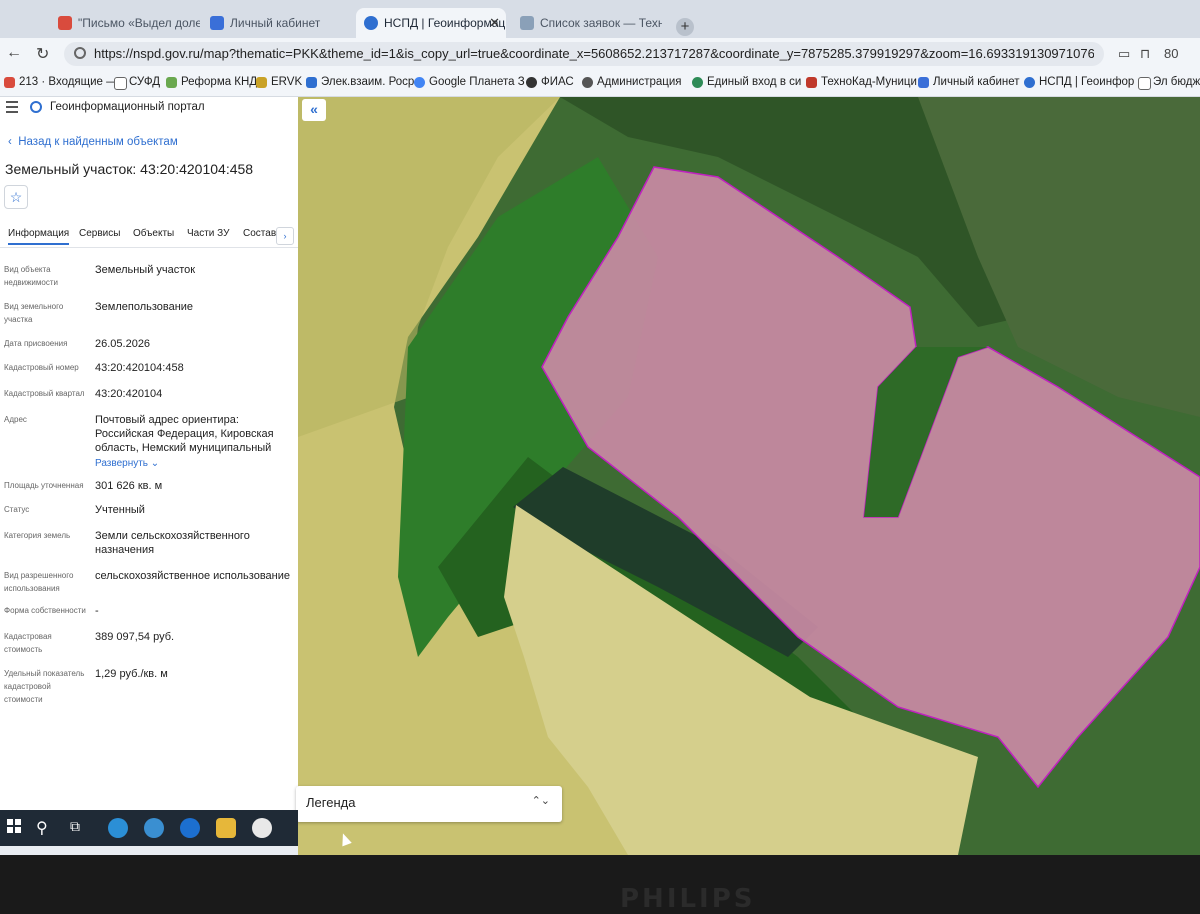 The image size is (1200, 914). I want to click on portal-title: Геоинформационный портал, so click(127, 107).